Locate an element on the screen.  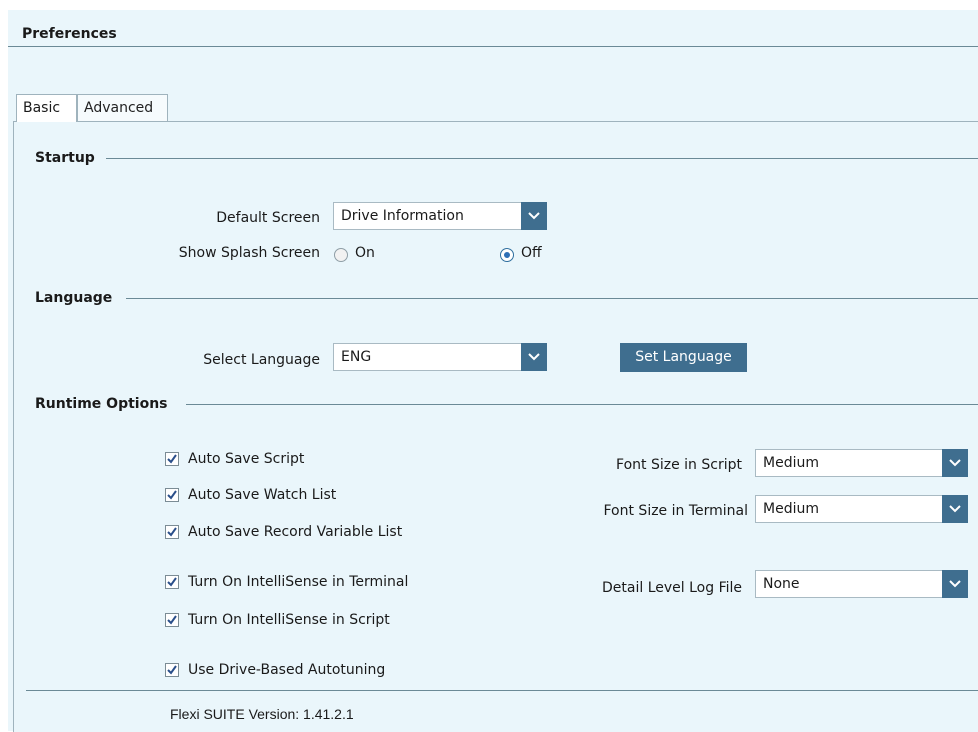
intellisense-script-checkbox is located at coordinates (172, 620).